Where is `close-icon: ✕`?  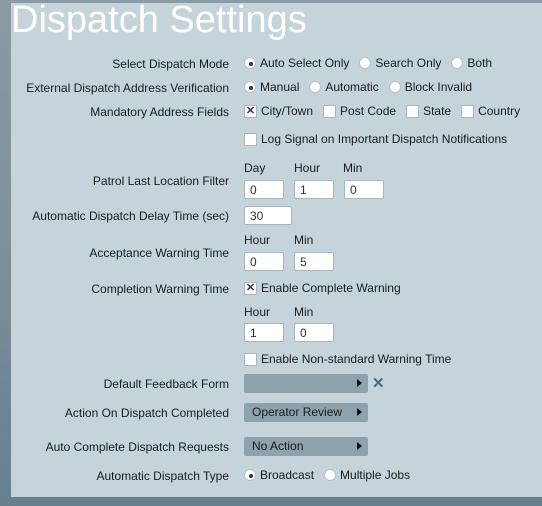 close-icon: ✕ is located at coordinates (378, 383).